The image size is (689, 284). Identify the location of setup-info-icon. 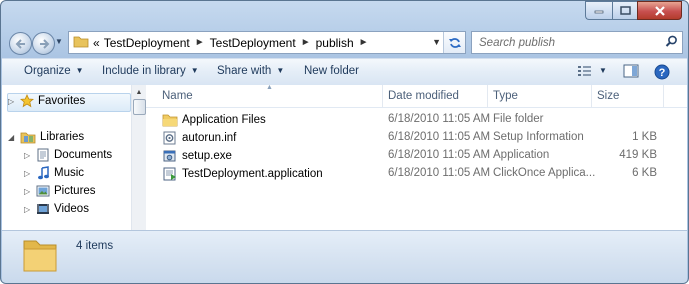
(170, 138).